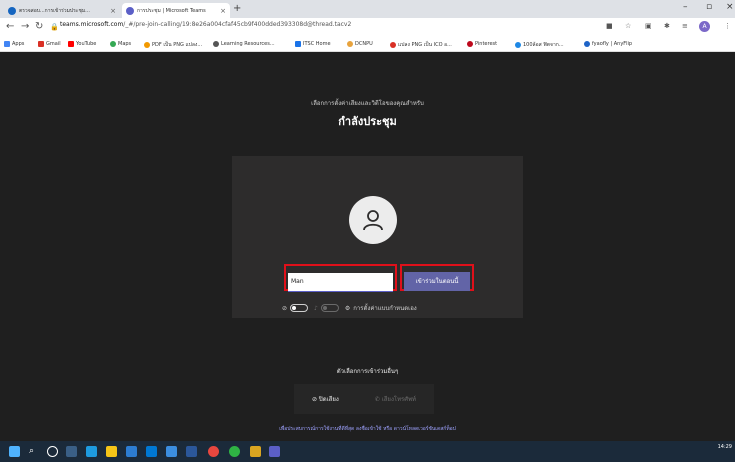 This screenshot has height=462, width=735. I want to click on star-icon: ☆, so click(628, 26).